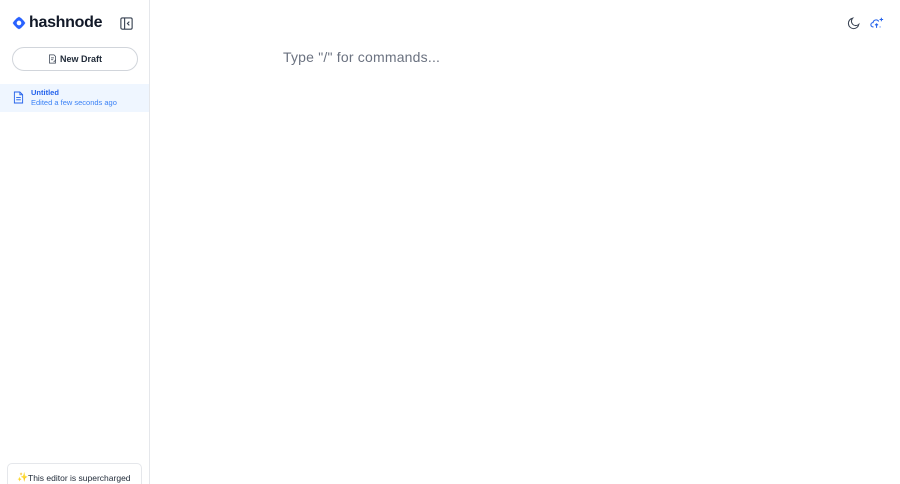 Image resolution: width=900 pixels, height=484 pixels. What do you see at coordinates (18, 97) in the screenshot?
I see `document-icon` at bounding box center [18, 97].